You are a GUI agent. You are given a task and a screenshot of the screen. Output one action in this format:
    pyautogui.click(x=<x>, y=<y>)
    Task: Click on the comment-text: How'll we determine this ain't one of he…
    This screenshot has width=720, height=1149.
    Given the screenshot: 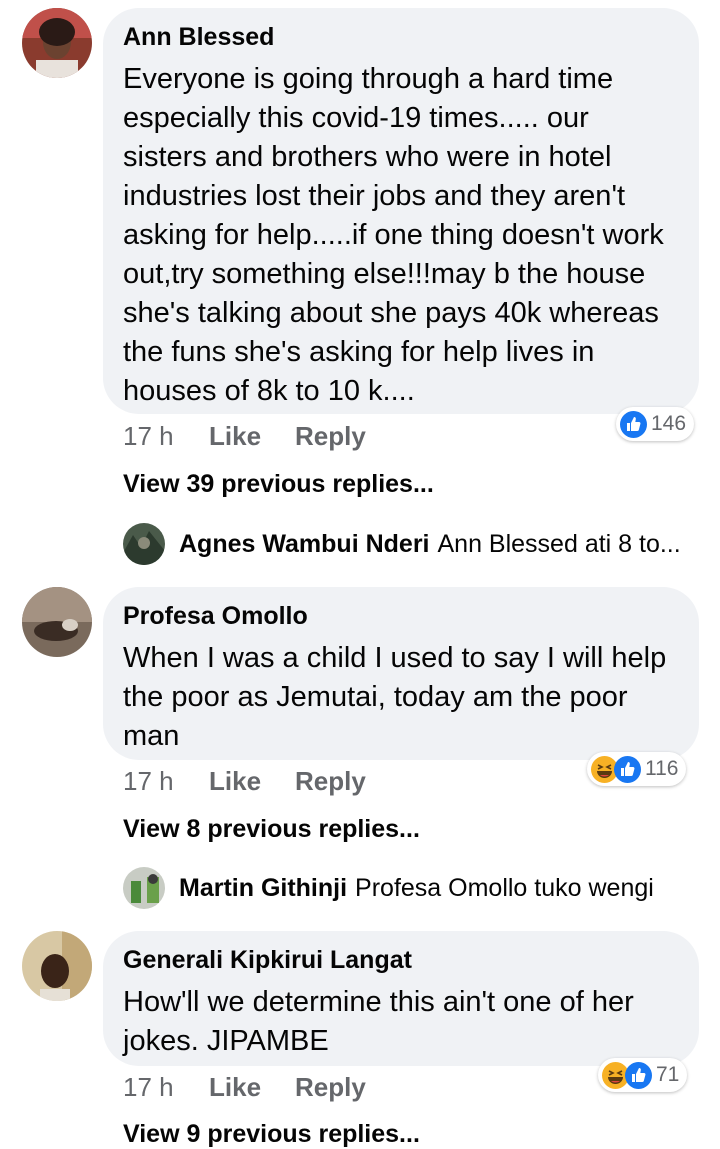 What is the action you would take?
    pyautogui.click(x=378, y=1021)
    